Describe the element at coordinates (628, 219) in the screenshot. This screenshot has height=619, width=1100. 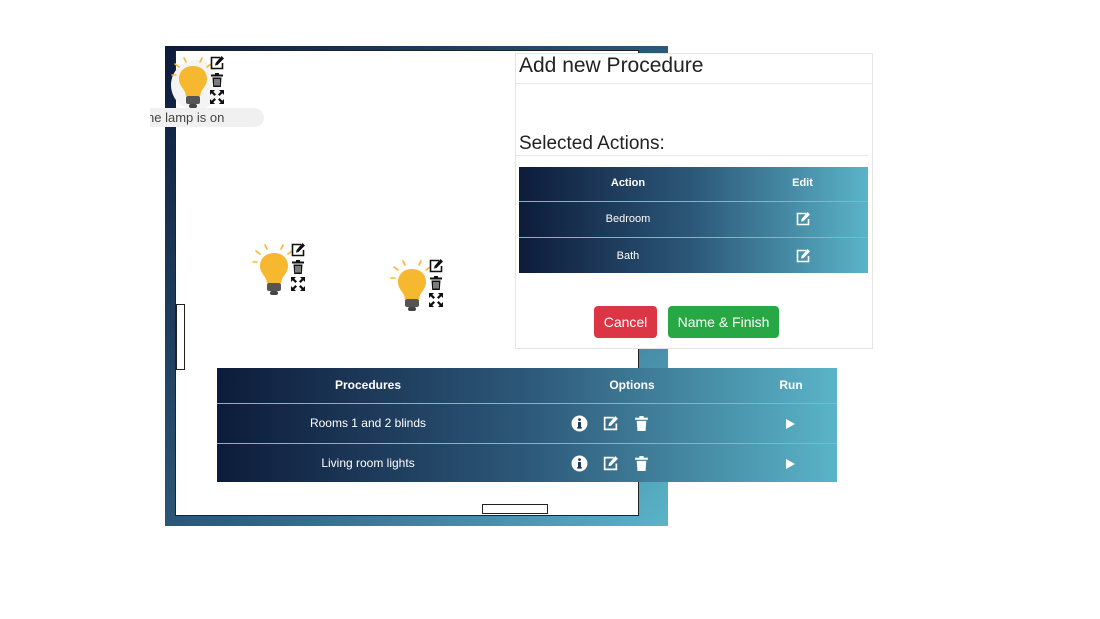
I see `action-name: Bedroom` at that location.